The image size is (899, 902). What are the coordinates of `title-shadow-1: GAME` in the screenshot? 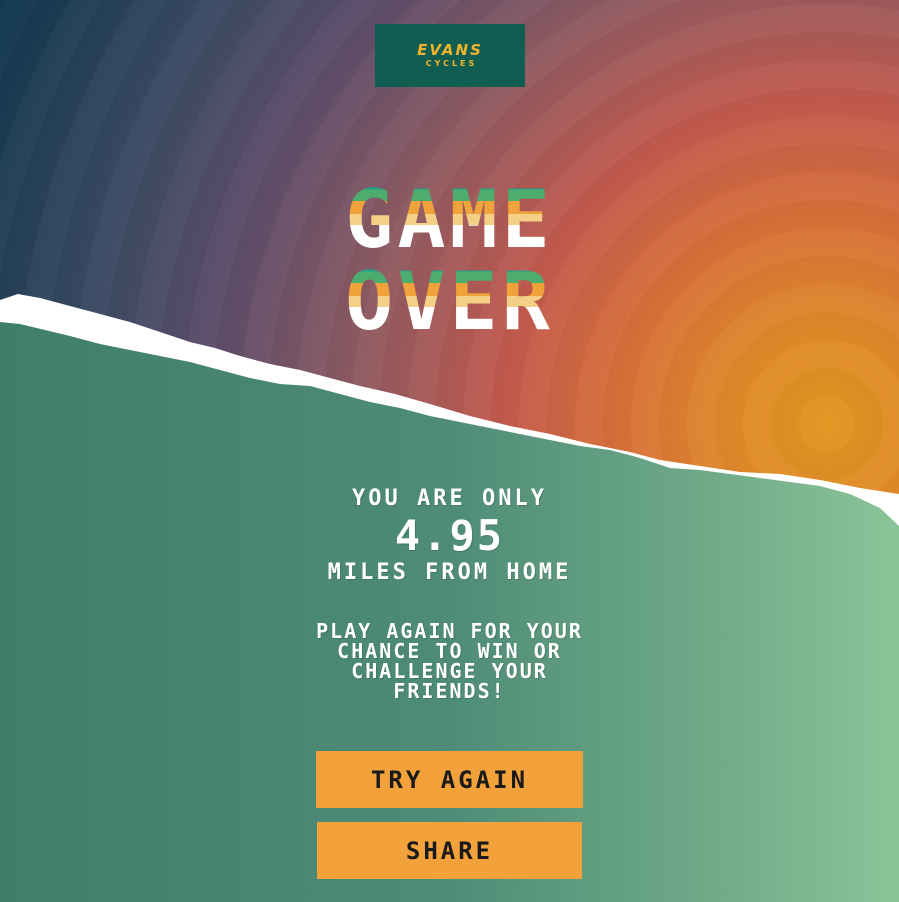 It's located at (449, 219).